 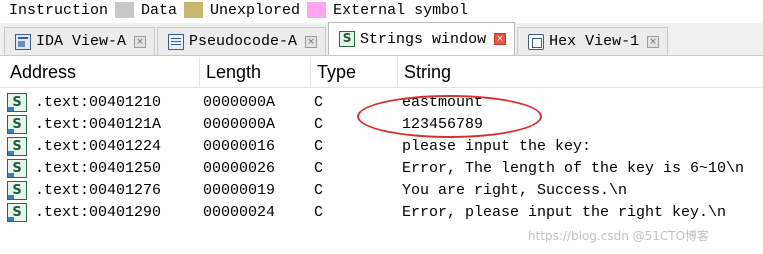 I want to click on tab-label: Strings window, so click(x=423, y=39).